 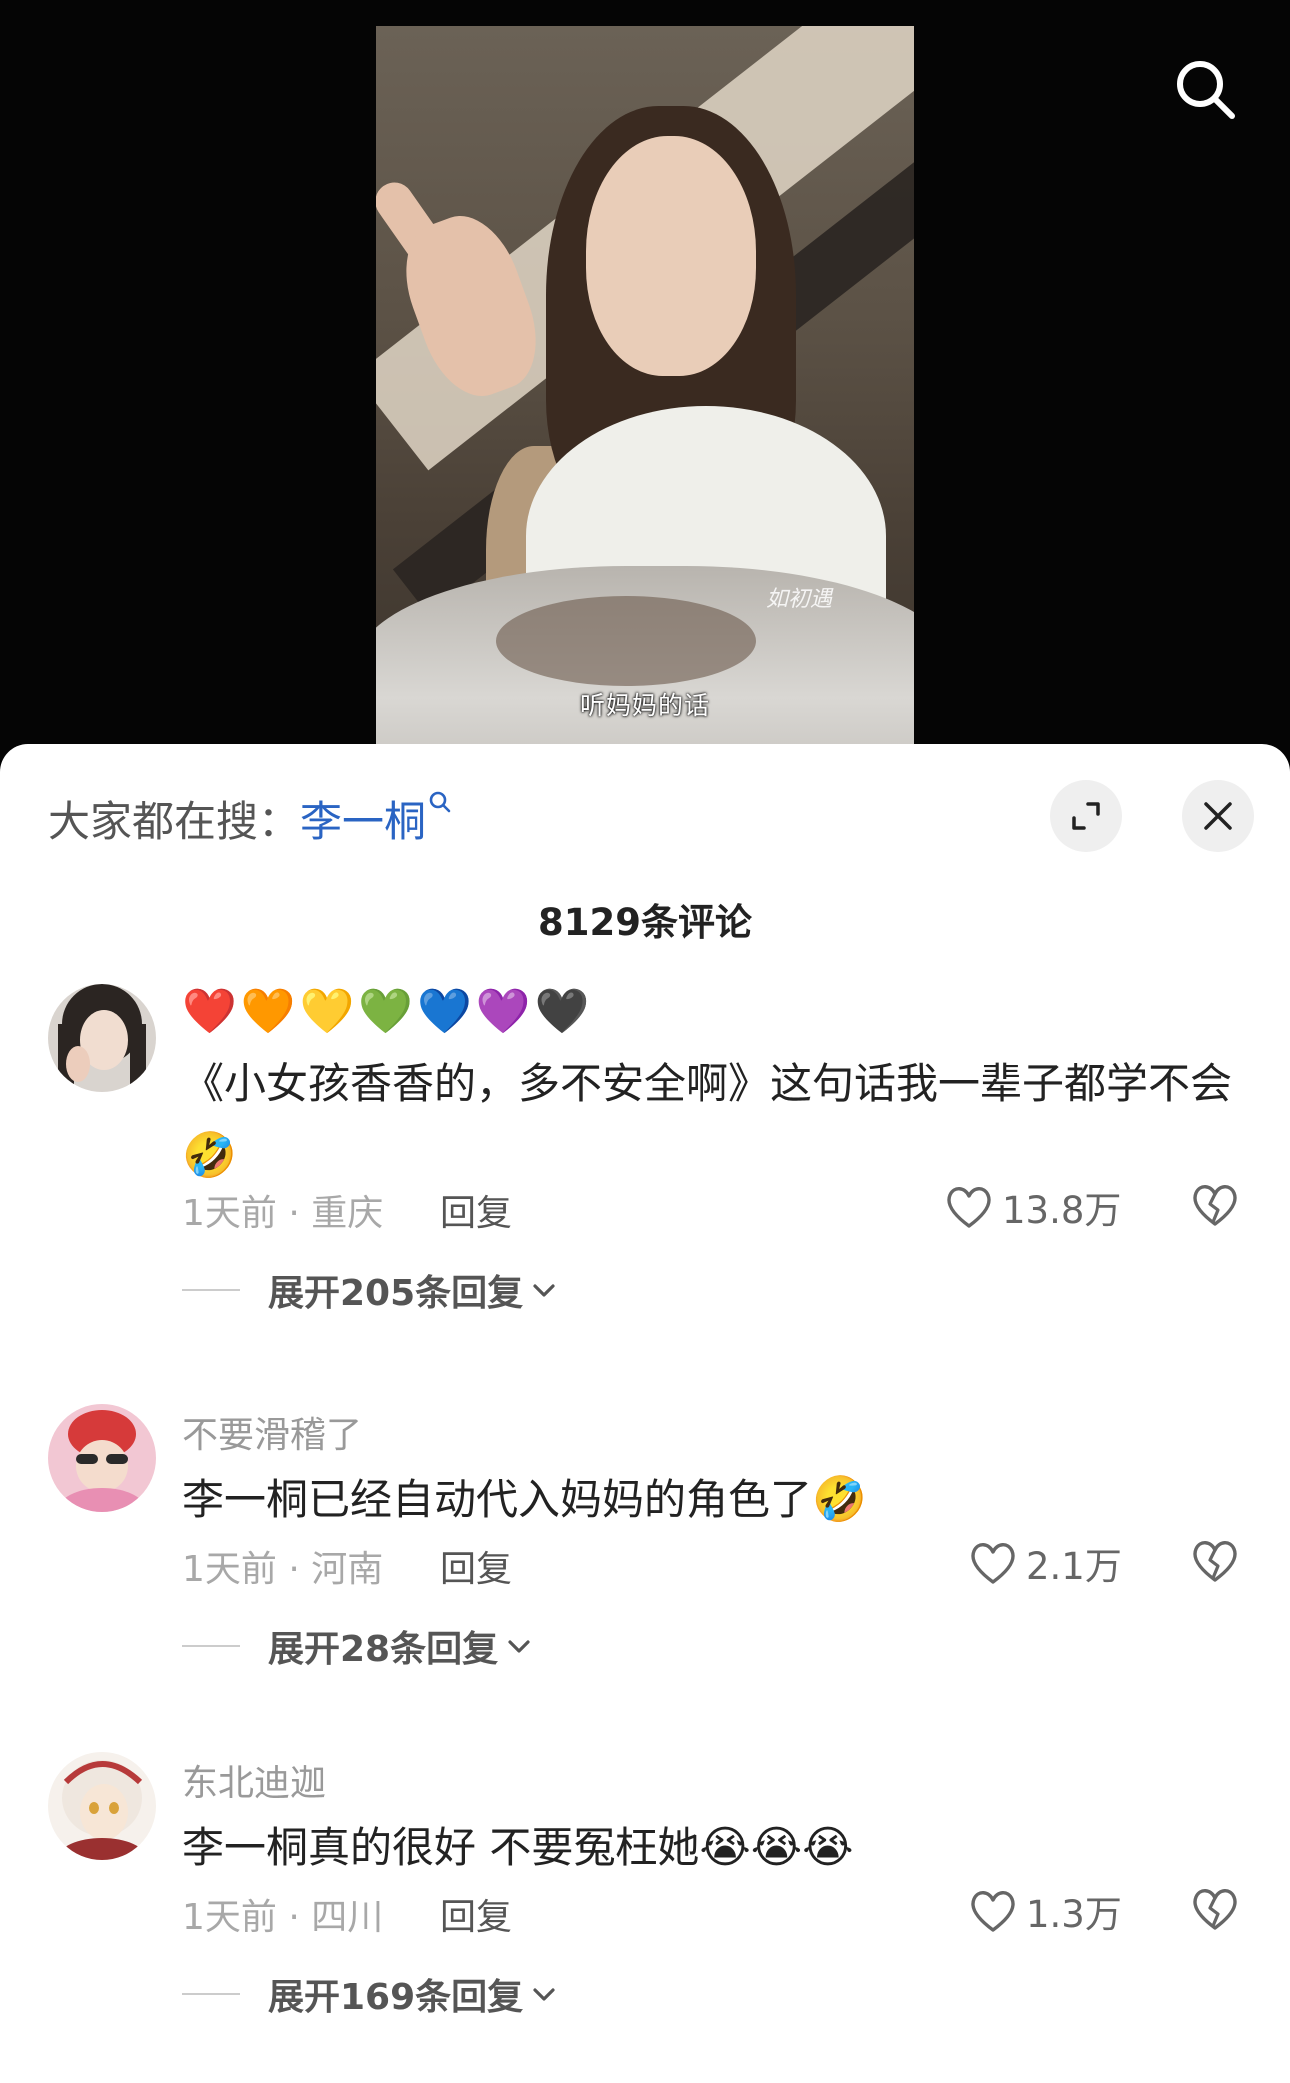 I want to click on comment-body: 《小女孩香香的，多不安全啊》这句话我一辈子都学不会, so click(x=707, y=1083).